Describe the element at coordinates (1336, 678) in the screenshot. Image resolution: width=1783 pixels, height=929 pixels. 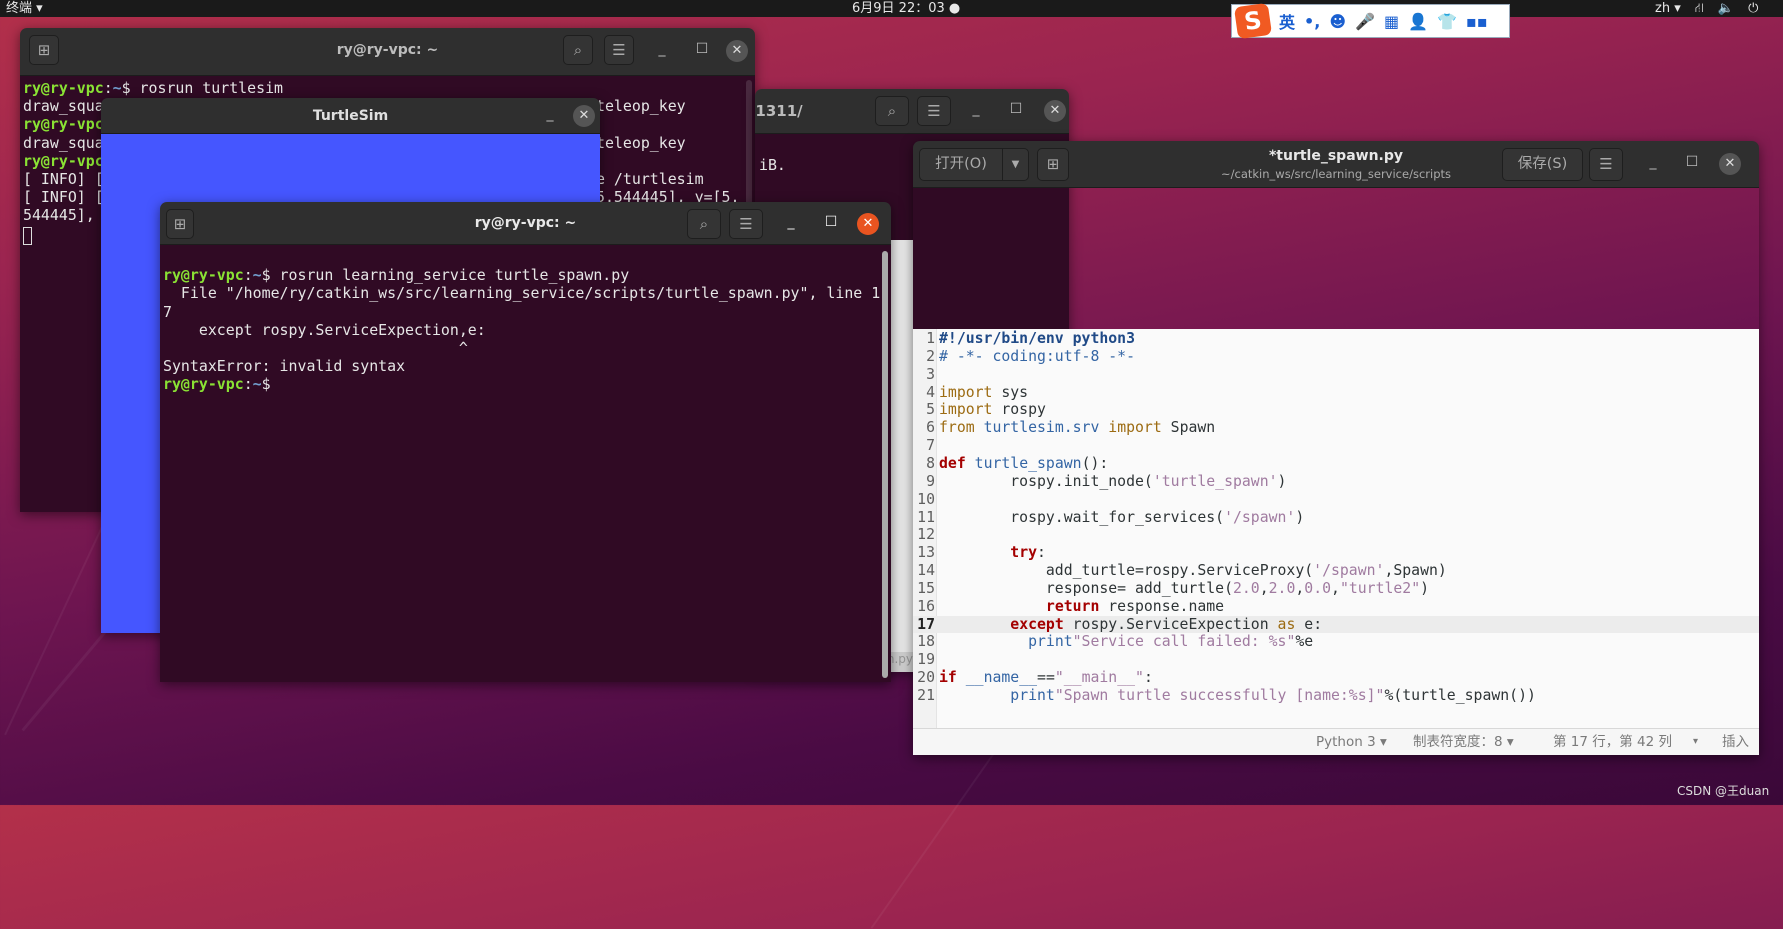
I see `code-line: 20 if __name__=="__main__":` at that location.